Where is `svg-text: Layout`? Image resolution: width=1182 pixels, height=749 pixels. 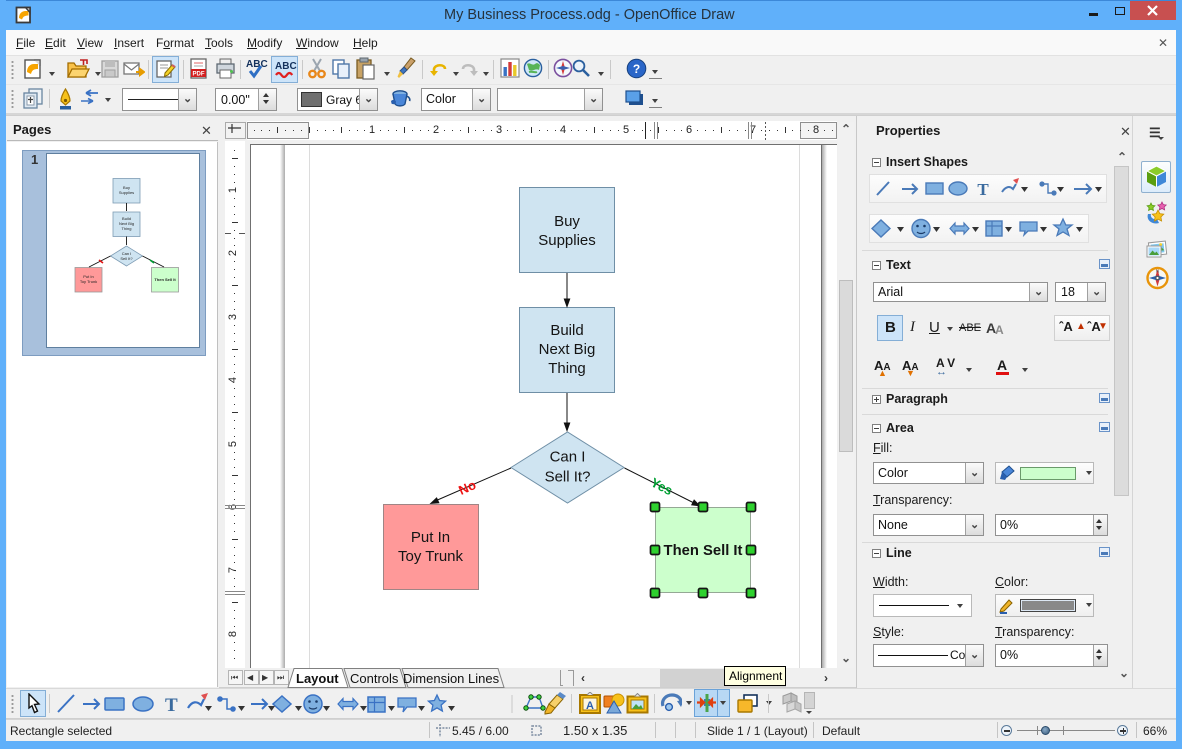
svg-text: Layout is located at coordinates (317, 678).